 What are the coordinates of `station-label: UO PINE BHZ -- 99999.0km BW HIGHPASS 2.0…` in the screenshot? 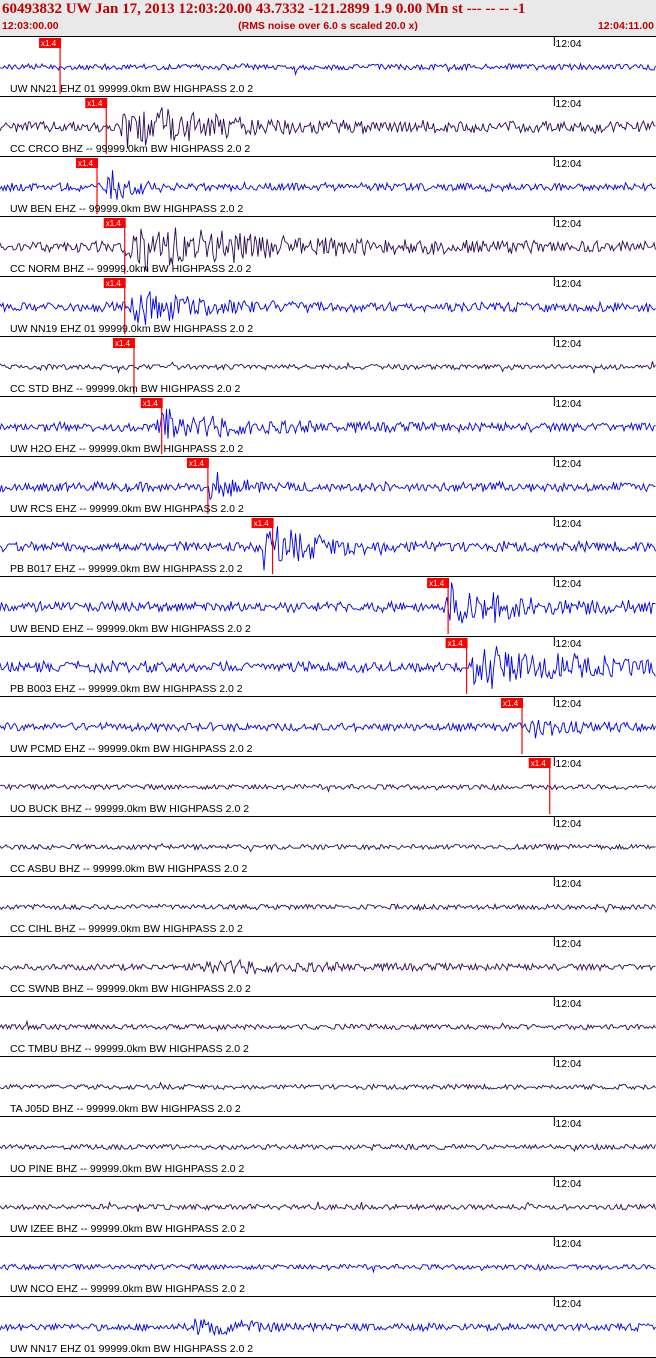 It's located at (127, 1169).